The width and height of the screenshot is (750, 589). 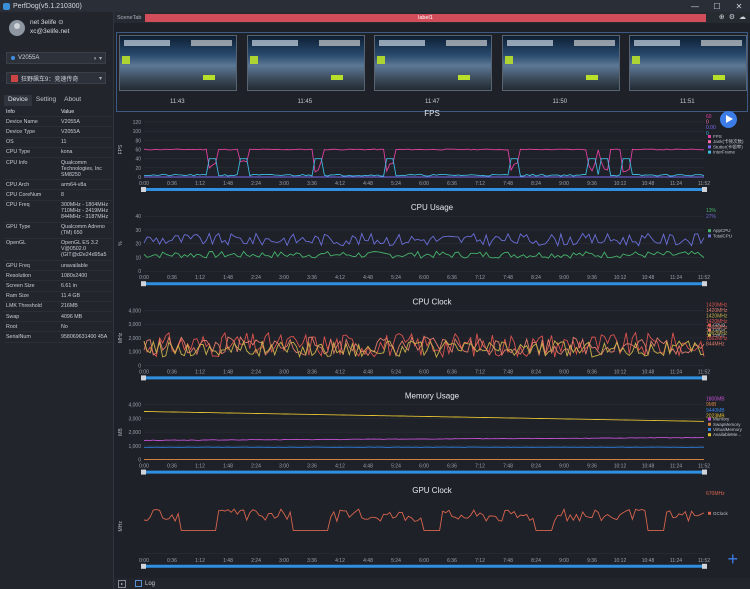 I want to click on info-header-row: Info Value, so click(x=58, y=112).